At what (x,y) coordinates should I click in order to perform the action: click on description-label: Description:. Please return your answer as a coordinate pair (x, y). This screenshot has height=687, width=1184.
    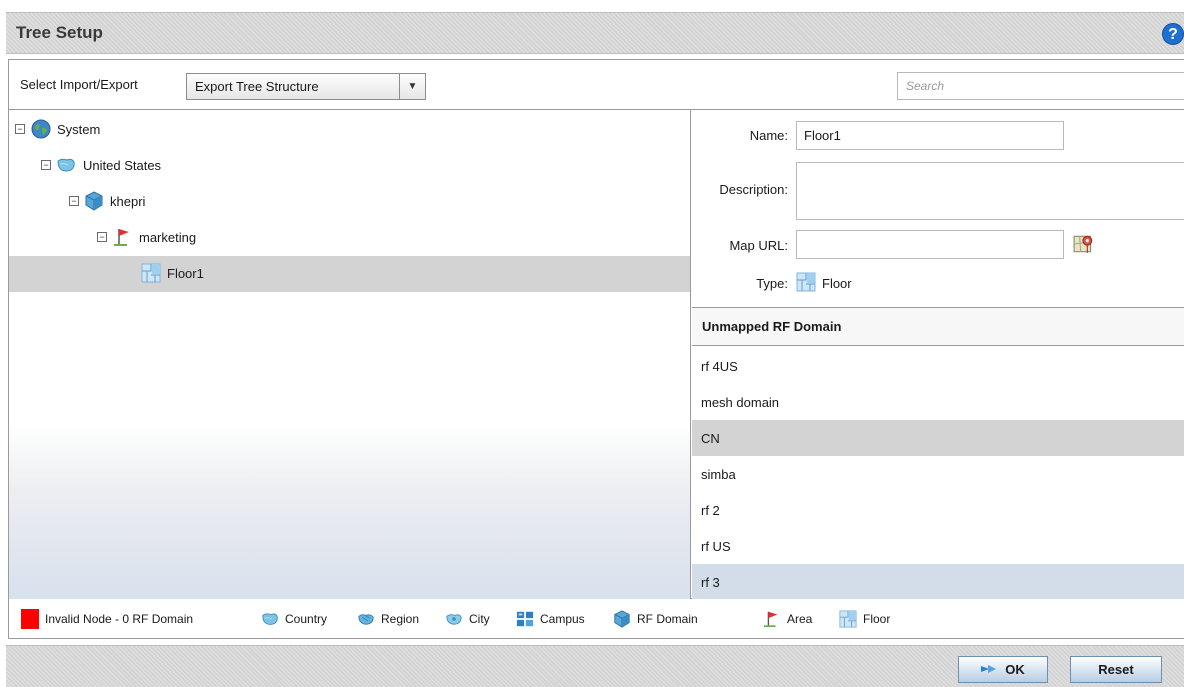
    Looking at the image, I should click on (753, 189).